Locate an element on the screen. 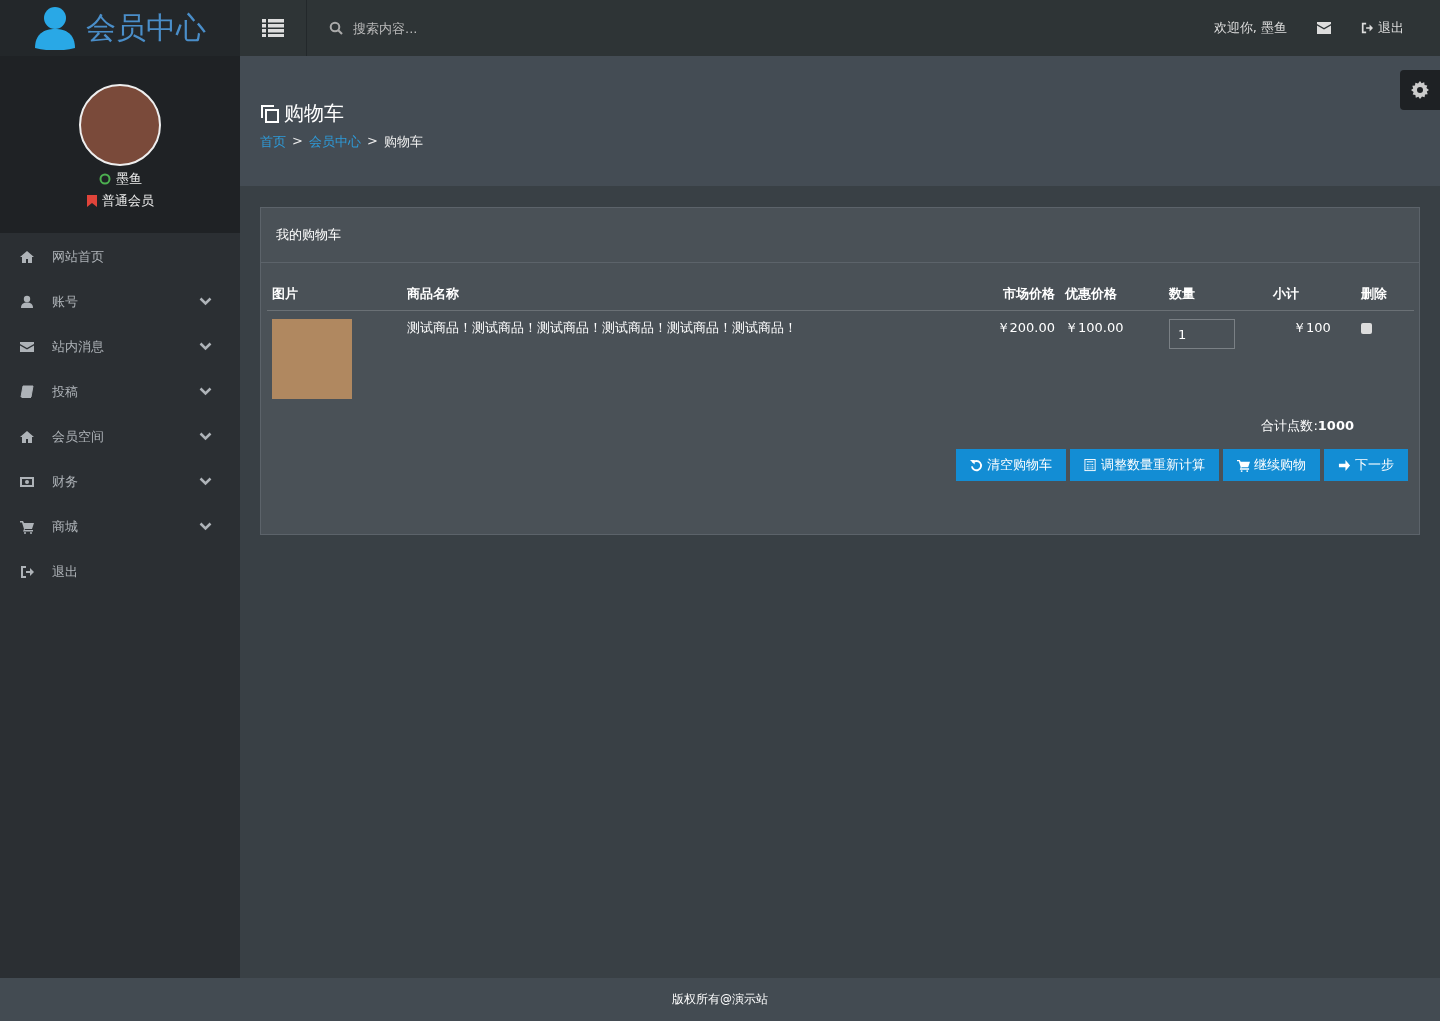 Image resolution: width=1440 pixels, height=1021 pixels. sidebar-item: 账号 is located at coordinates (120, 301).